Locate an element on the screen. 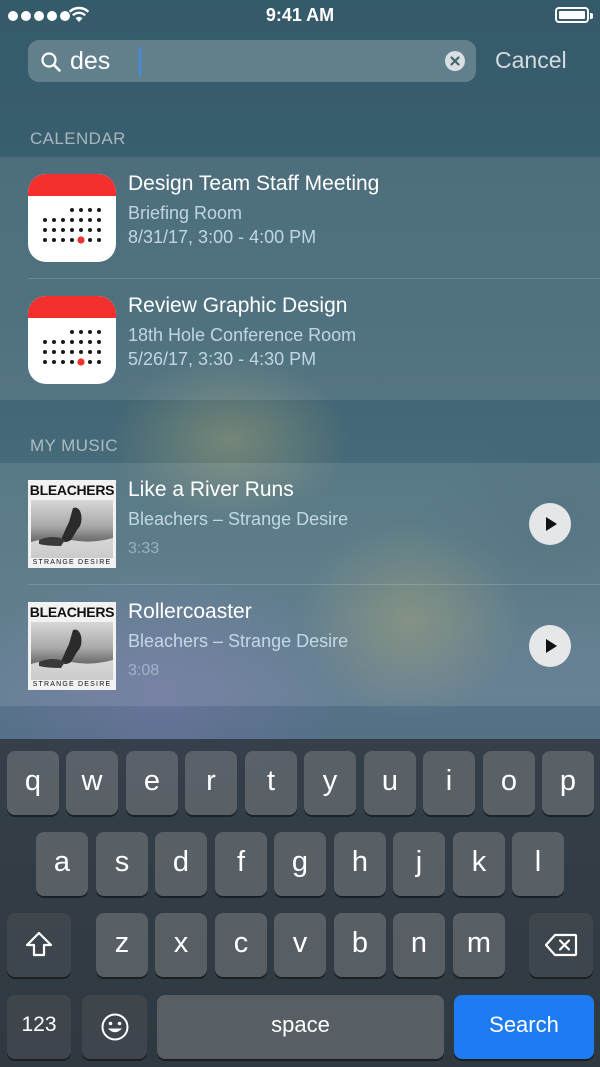 This screenshot has height=1067, width=600. song-title: Rollercoaster is located at coordinates (190, 611).